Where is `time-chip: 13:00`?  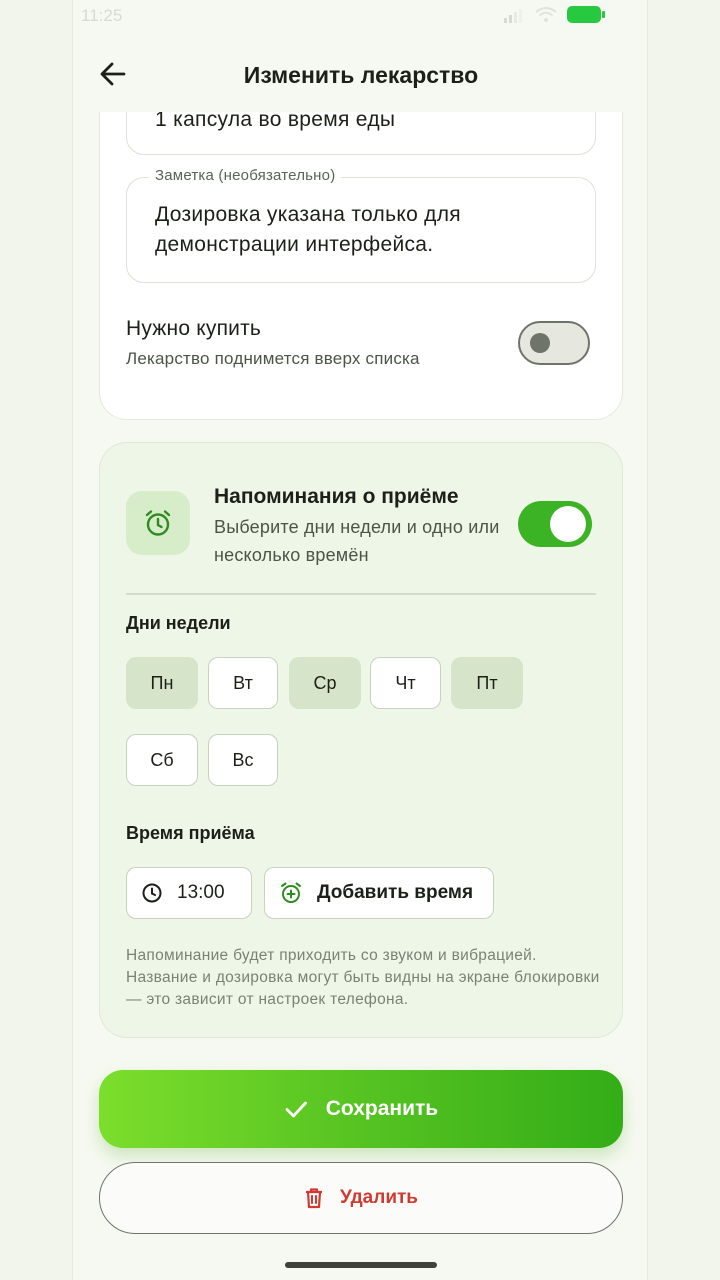 time-chip: 13:00 is located at coordinates (189, 893).